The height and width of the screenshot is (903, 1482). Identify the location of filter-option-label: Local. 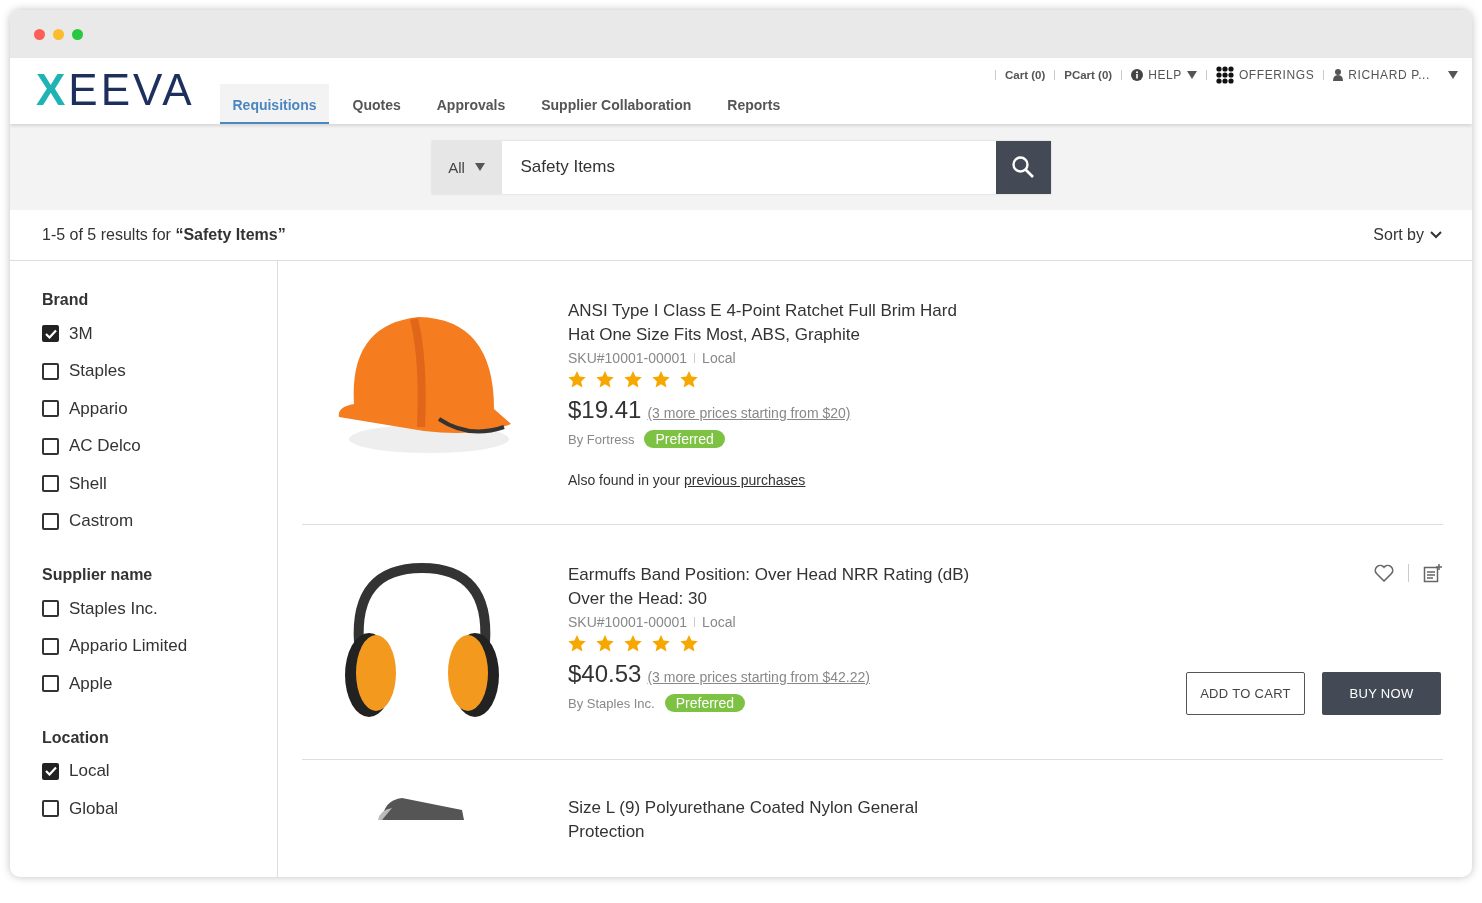
(89, 771).